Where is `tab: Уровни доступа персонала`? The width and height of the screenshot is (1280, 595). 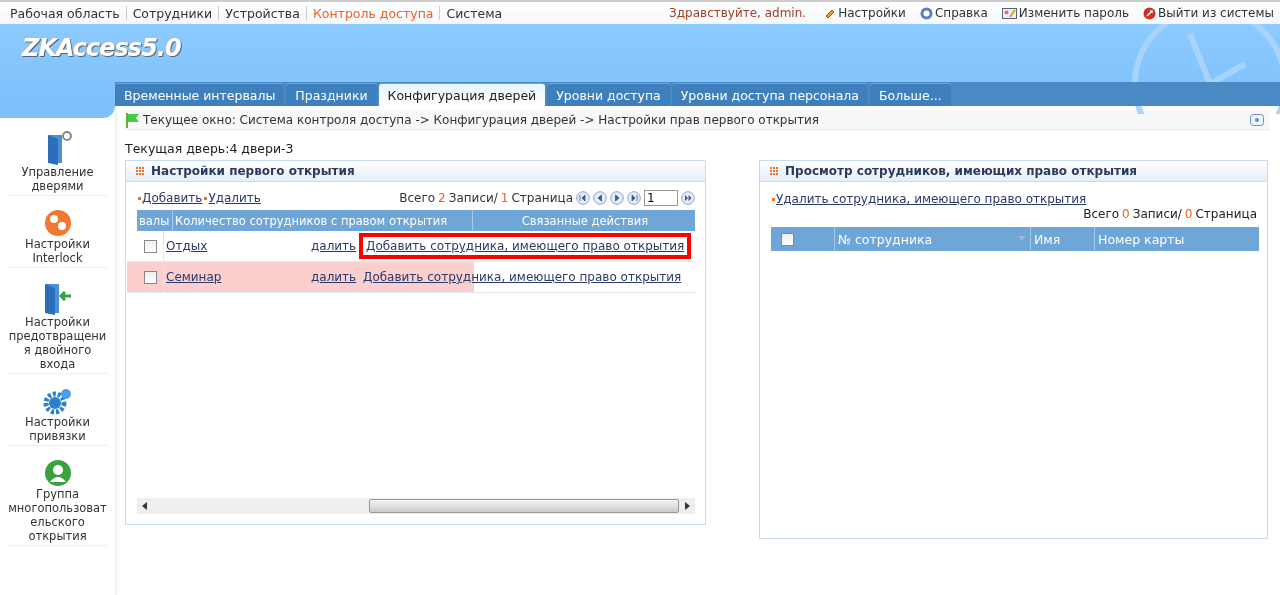 tab: Уровни доступа персонала is located at coordinates (769, 94).